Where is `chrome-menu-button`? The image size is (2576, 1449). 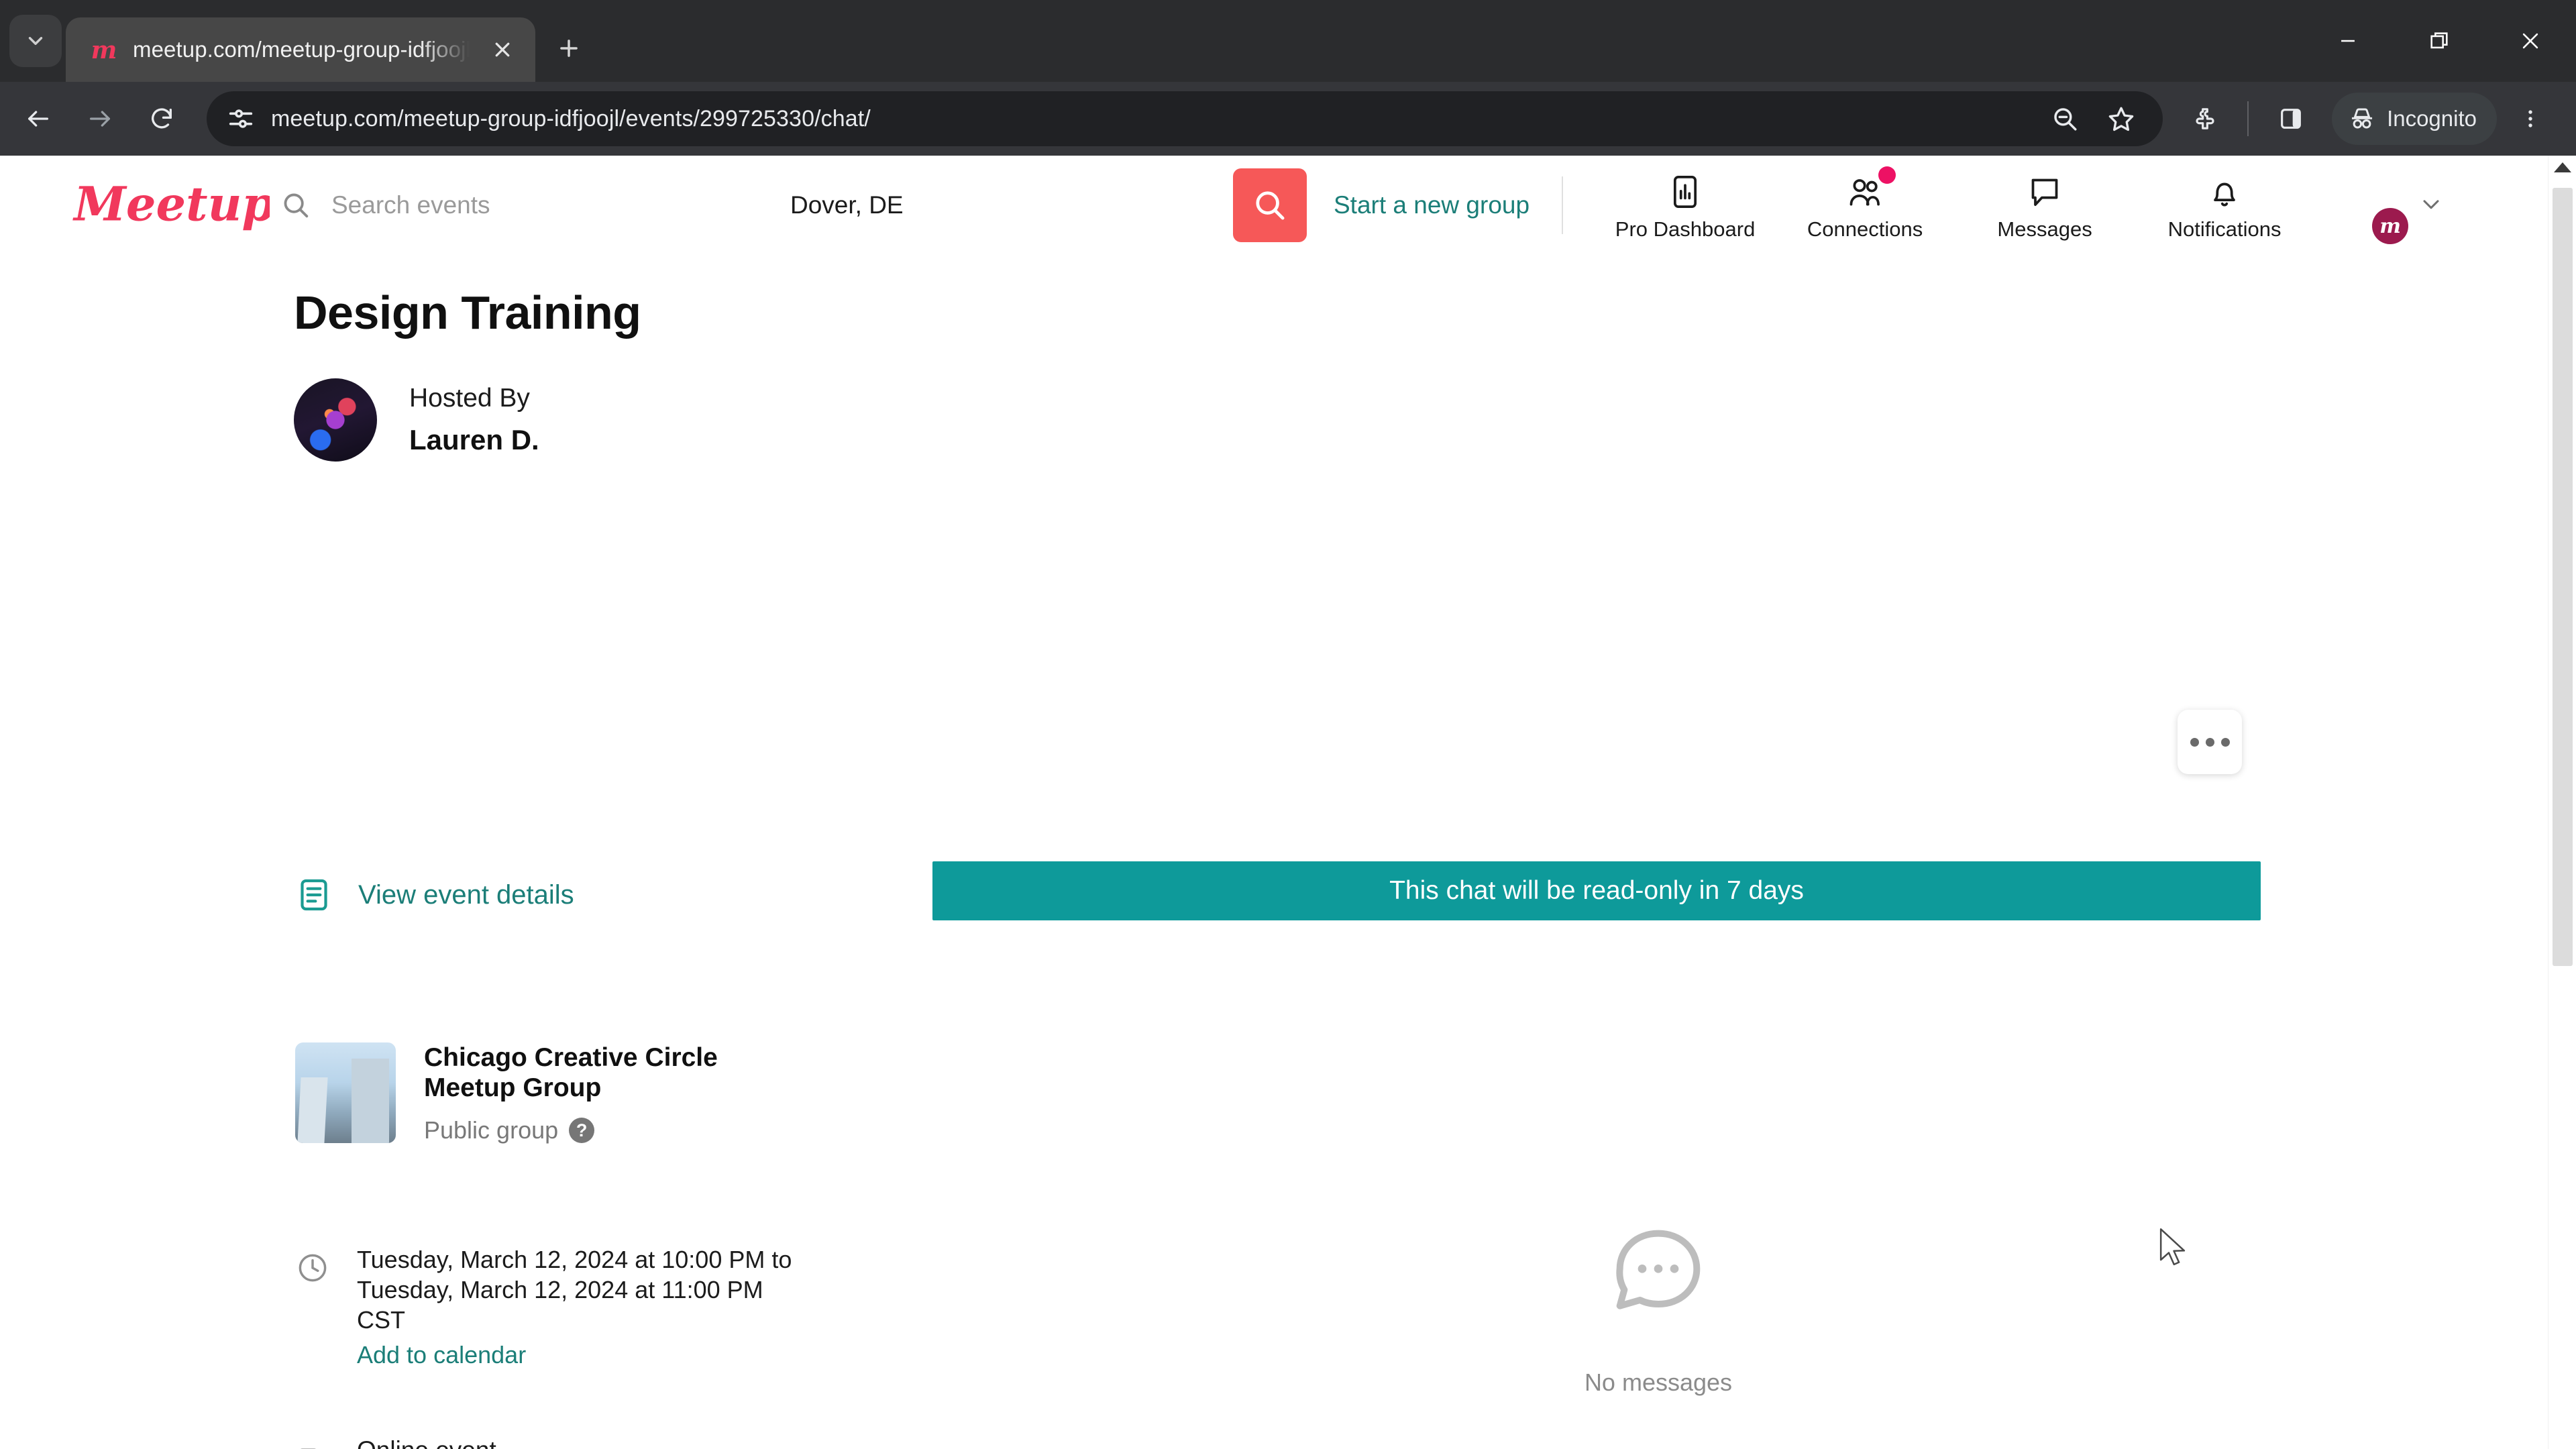
chrome-menu-button is located at coordinates (2530, 119).